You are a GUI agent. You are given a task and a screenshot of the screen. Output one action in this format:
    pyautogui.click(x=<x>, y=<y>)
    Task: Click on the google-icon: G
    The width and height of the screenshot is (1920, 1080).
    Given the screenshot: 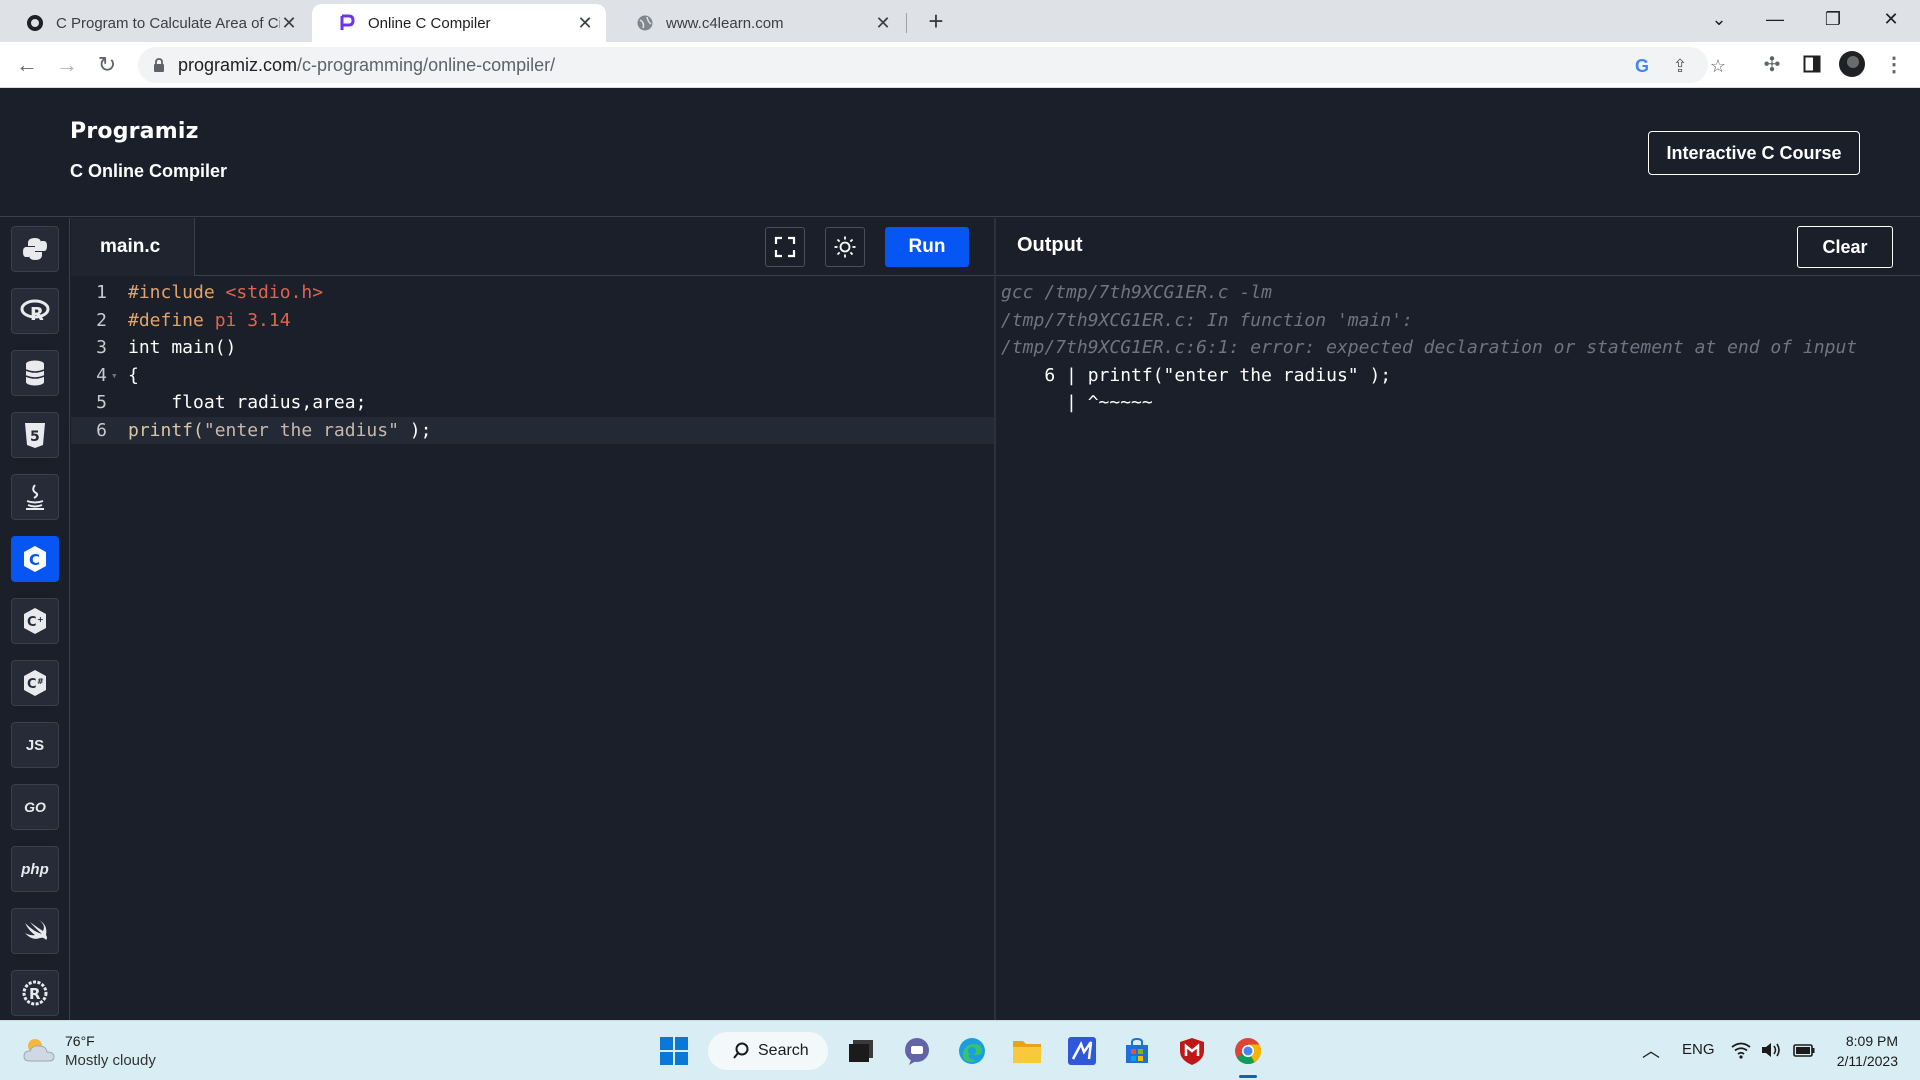 What is the action you would take?
    pyautogui.click(x=1642, y=66)
    